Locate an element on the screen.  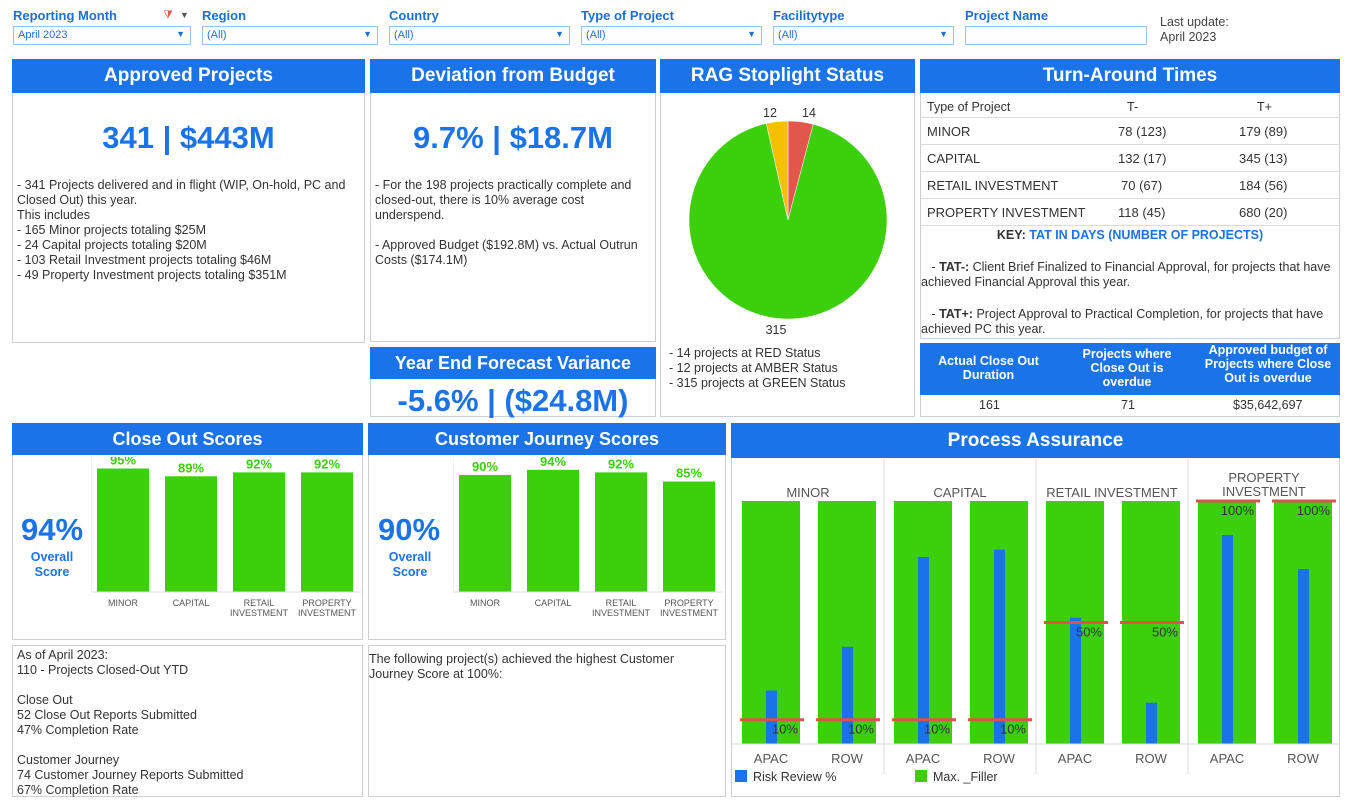
journey-scores-title: Customer Journey Scores is located at coordinates (547, 439).